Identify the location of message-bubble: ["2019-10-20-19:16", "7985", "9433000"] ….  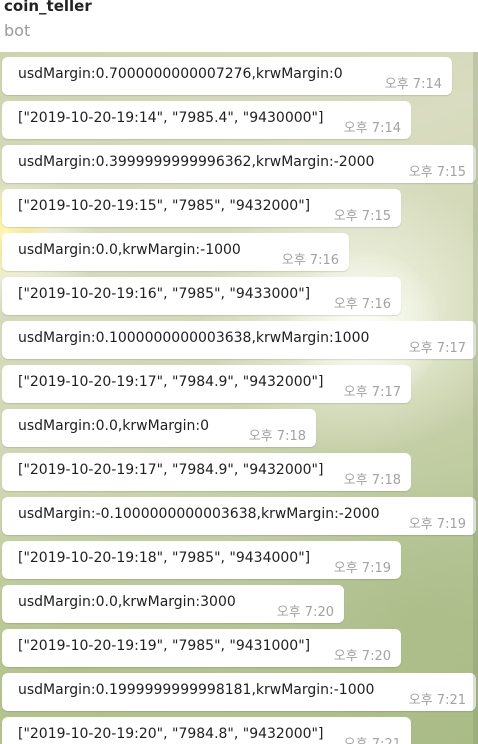
(201, 296).